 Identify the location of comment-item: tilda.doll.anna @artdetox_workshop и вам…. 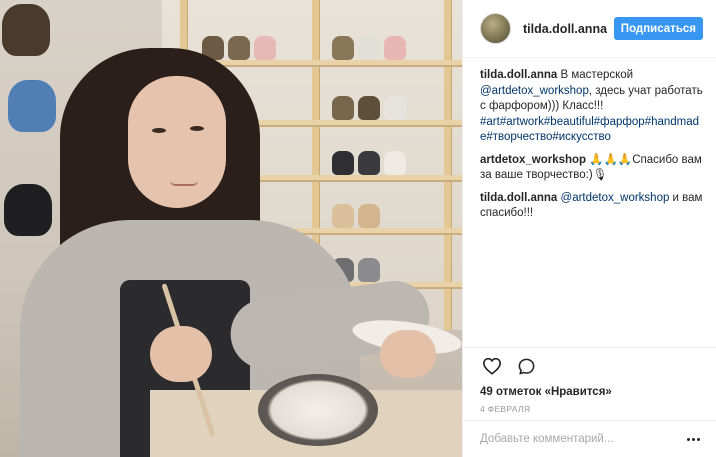
(592, 206).